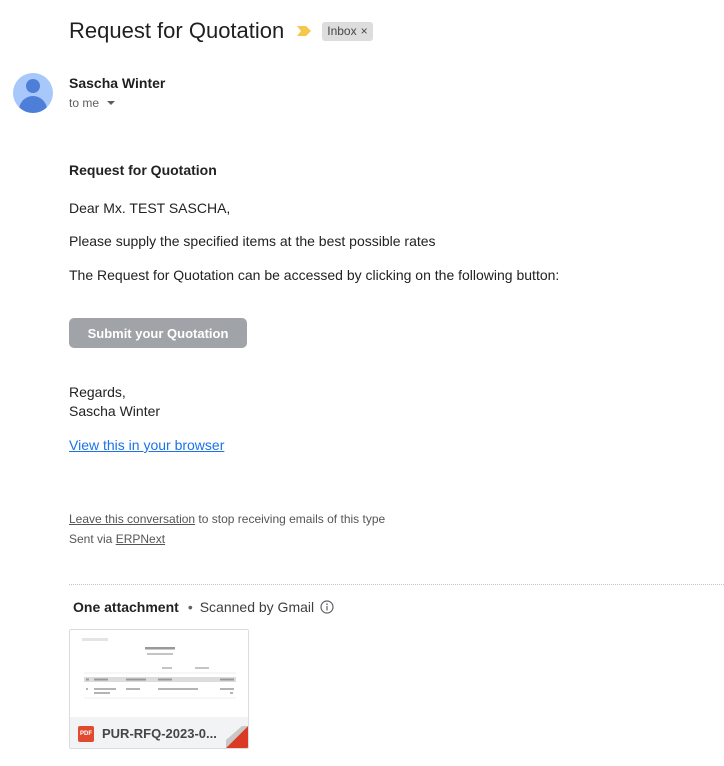  What do you see at coordinates (177, 30) in the screenshot?
I see `email-subject: Request for Quotation` at bounding box center [177, 30].